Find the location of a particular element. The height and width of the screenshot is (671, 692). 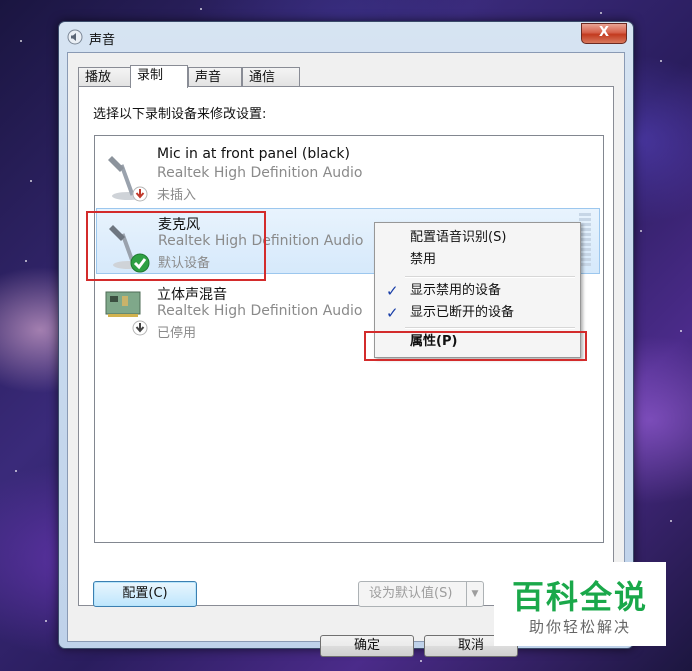

set-default-label: 设为默认值(S) is located at coordinates (411, 593).